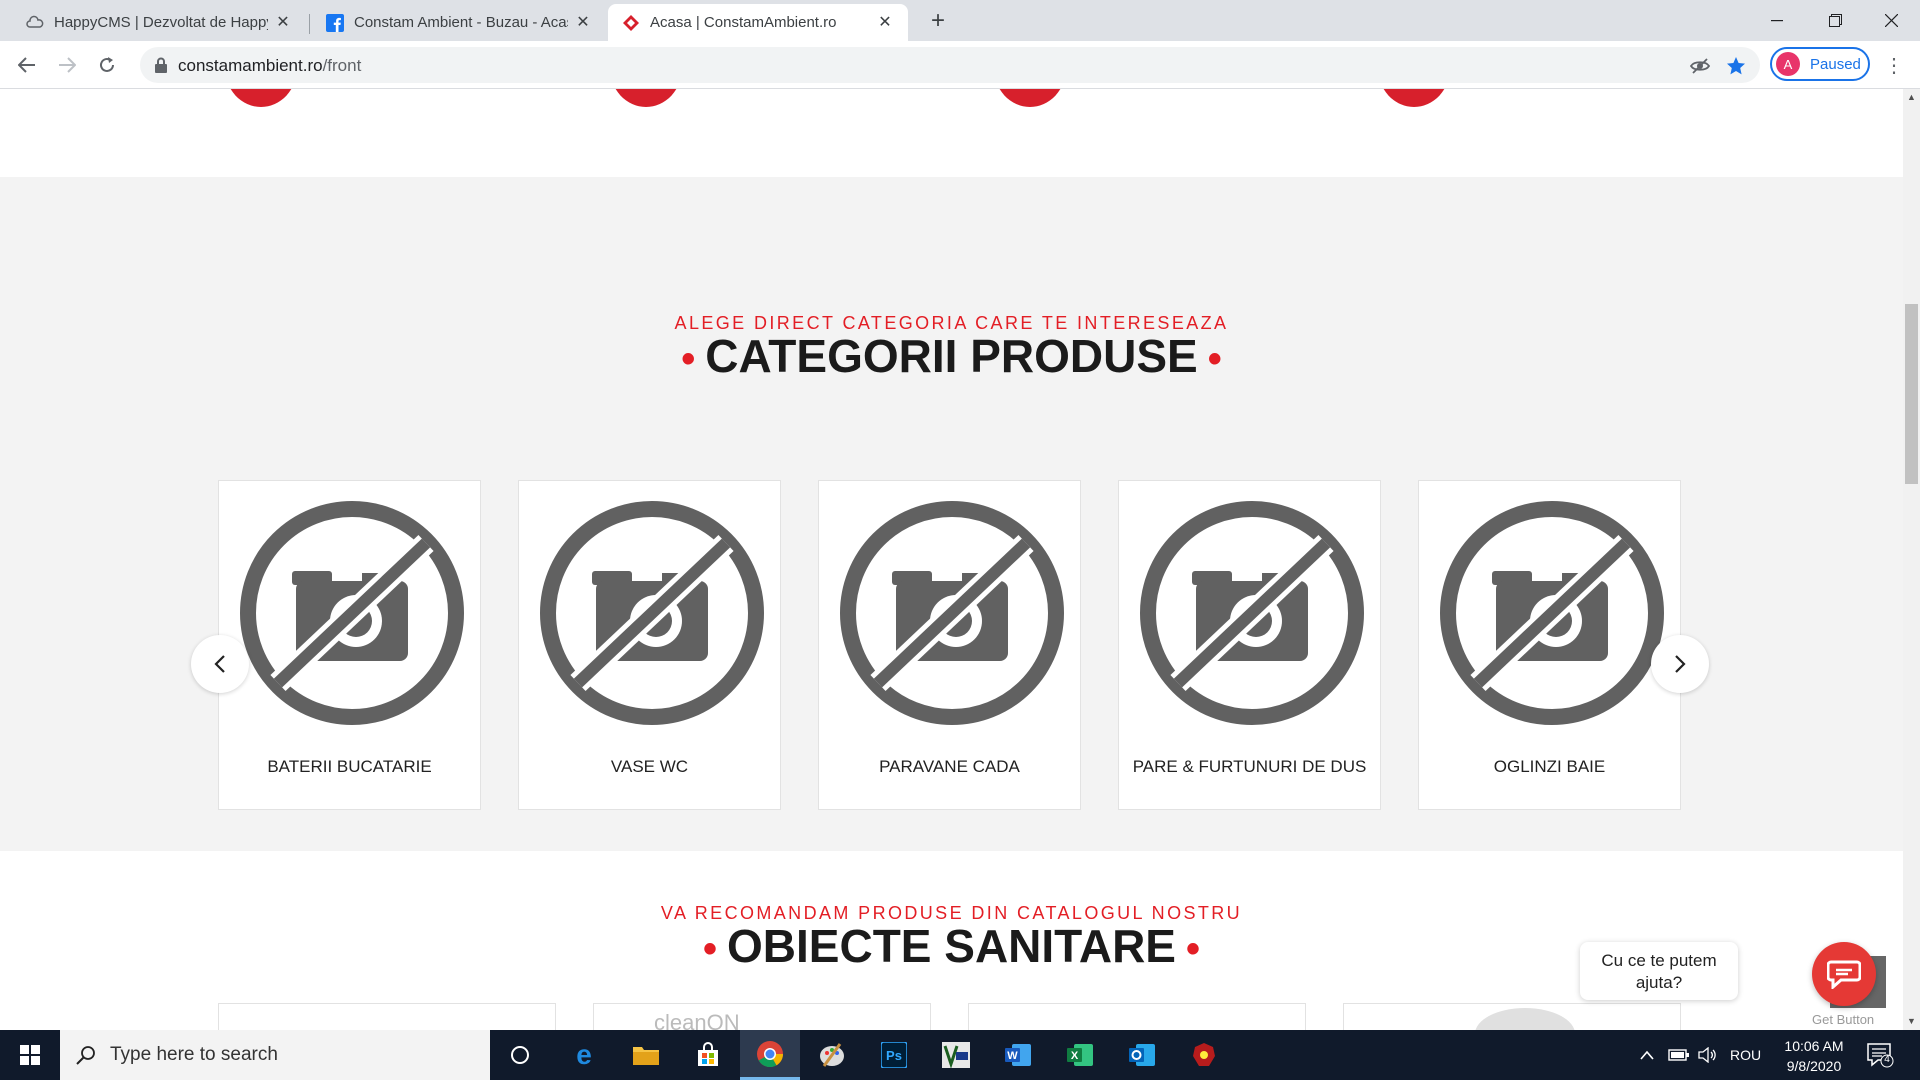  Describe the element at coordinates (1820, 64) in the screenshot. I see `profile-button: A Paused` at that location.